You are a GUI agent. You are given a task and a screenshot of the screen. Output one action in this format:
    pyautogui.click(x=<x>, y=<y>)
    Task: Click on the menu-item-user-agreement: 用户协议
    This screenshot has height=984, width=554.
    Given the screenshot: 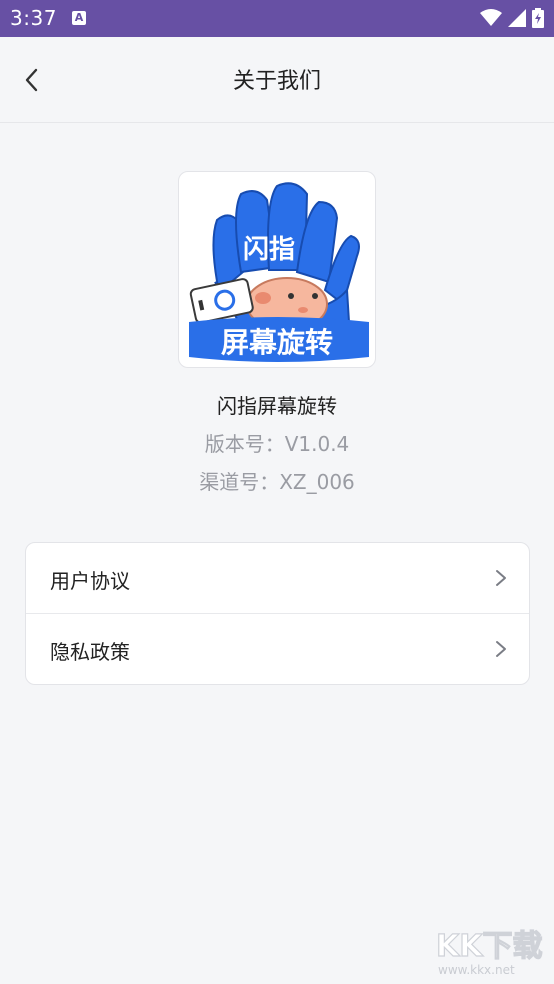 What is the action you would take?
    pyautogui.click(x=277, y=578)
    